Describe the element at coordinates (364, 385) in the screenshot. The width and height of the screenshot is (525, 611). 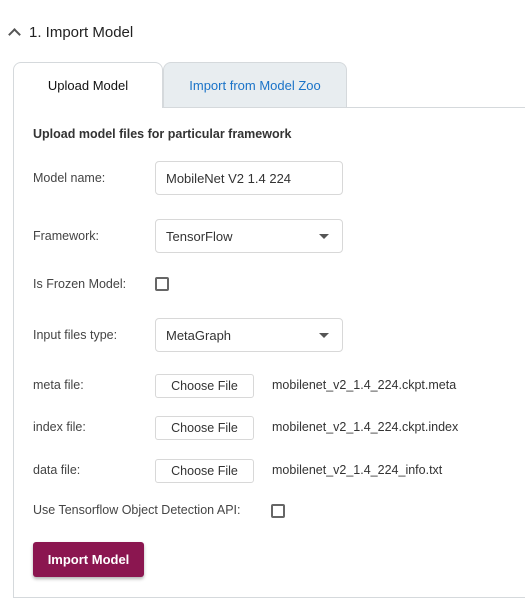
I see `meta-file-name: mobilenet_v2_1.4_224.ckpt.meta` at that location.